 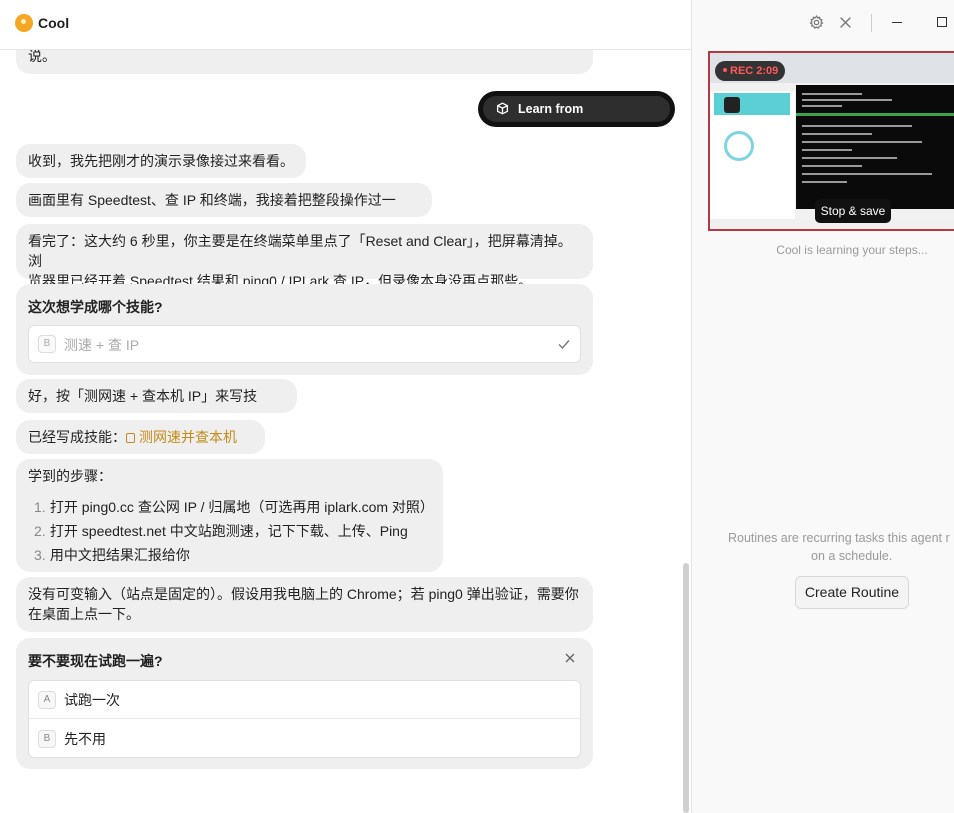 What do you see at coordinates (24, 23) in the screenshot?
I see `app-logo-icon` at bounding box center [24, 23].